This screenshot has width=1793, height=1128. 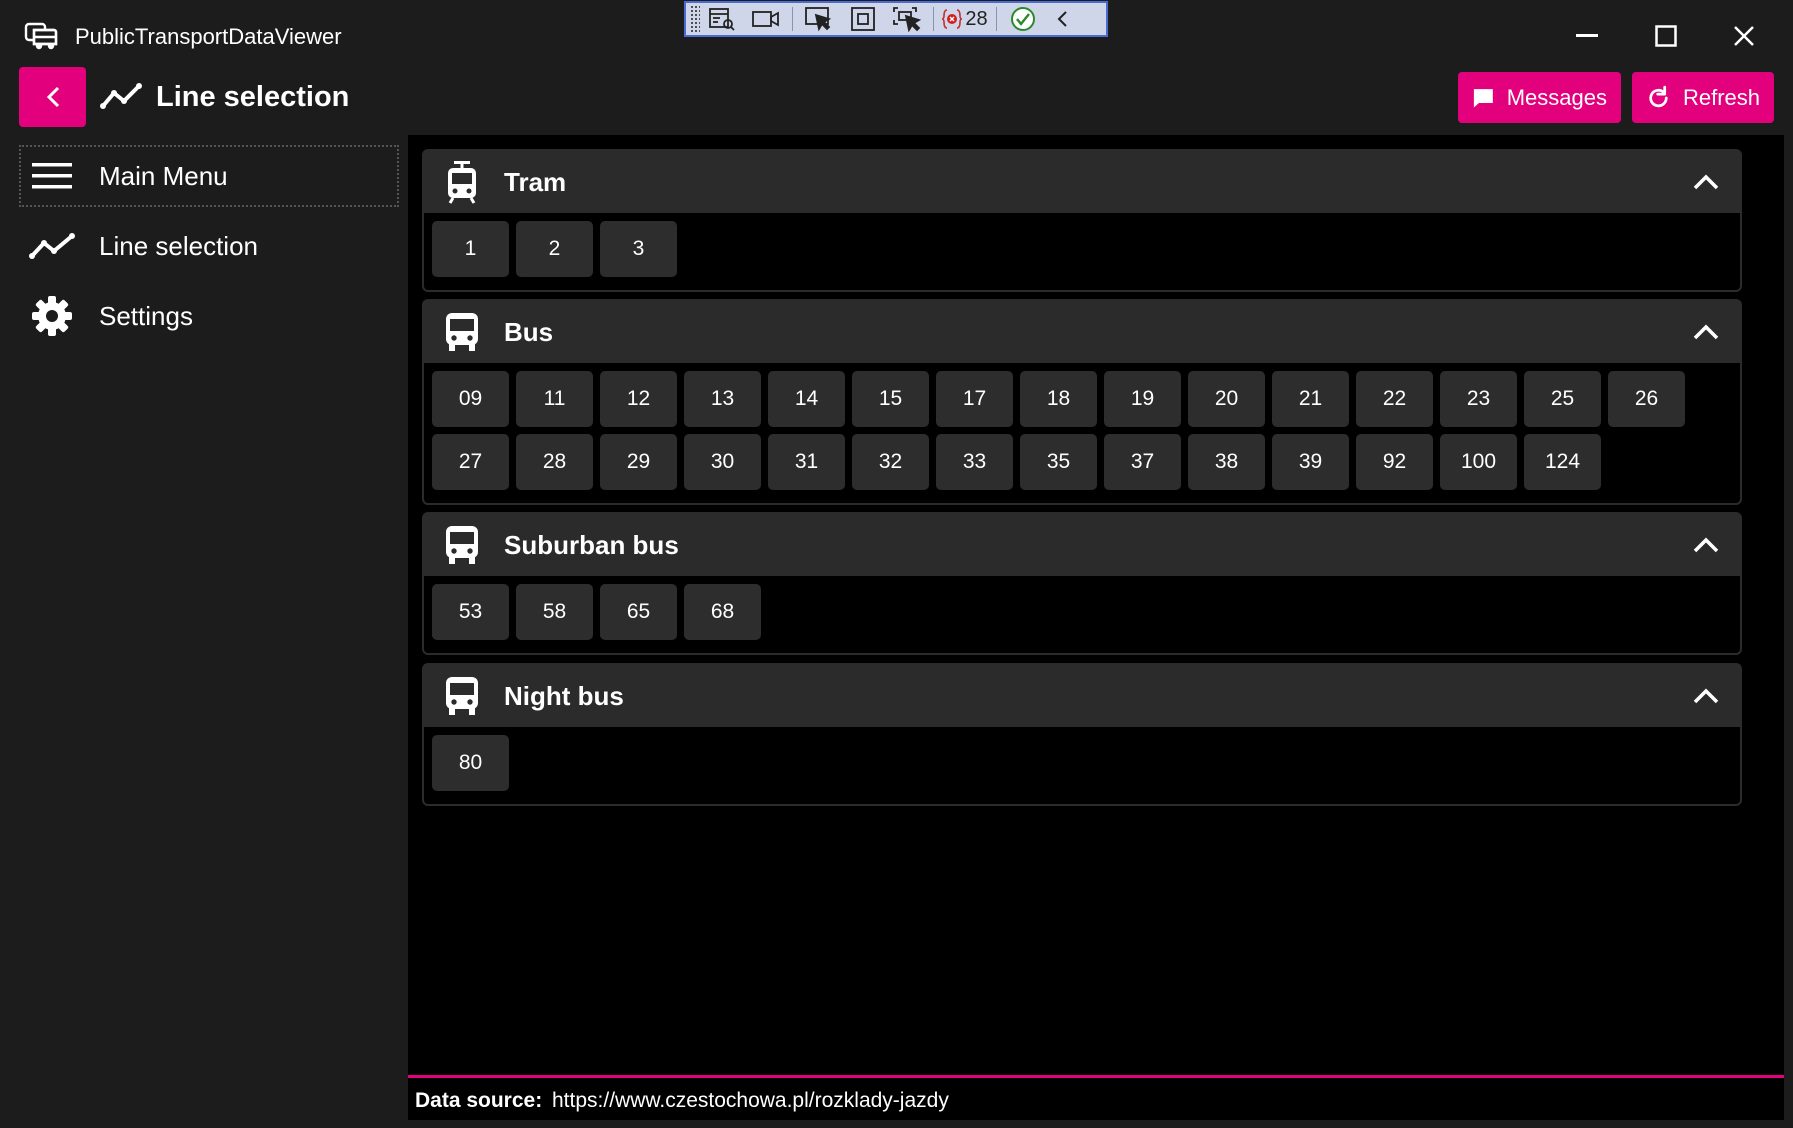 What do you see at coordinates (1082, 332) in the screenshot?
I see `group-header: Bus` at bounding box center [1082, 332].